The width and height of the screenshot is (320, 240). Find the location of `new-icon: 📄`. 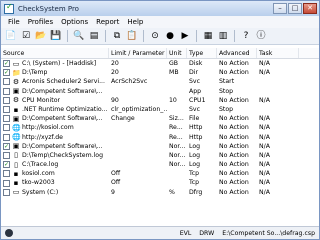

new-icon: 📄 is located at coordinates (11, 36).